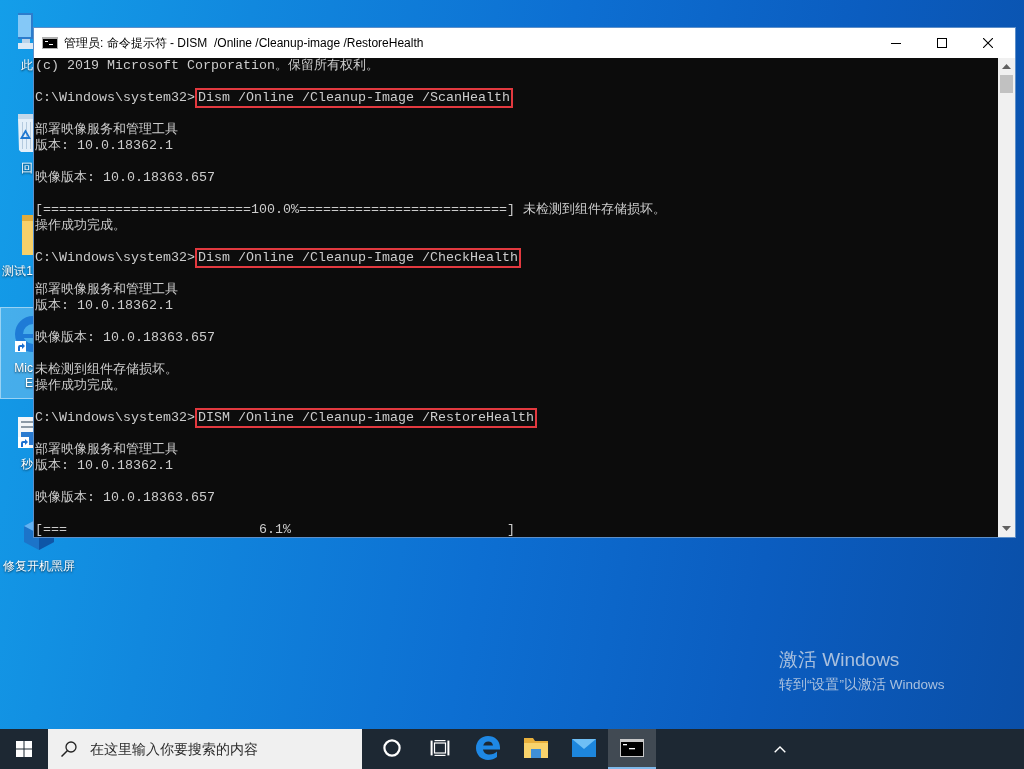 Image resolution: width=1024 pixels, height=769 pixels. Describe the element at coordinates (862, 685) in the screenshot. I see `activation-text: 转到“设置”以激活 Windows` at that location.